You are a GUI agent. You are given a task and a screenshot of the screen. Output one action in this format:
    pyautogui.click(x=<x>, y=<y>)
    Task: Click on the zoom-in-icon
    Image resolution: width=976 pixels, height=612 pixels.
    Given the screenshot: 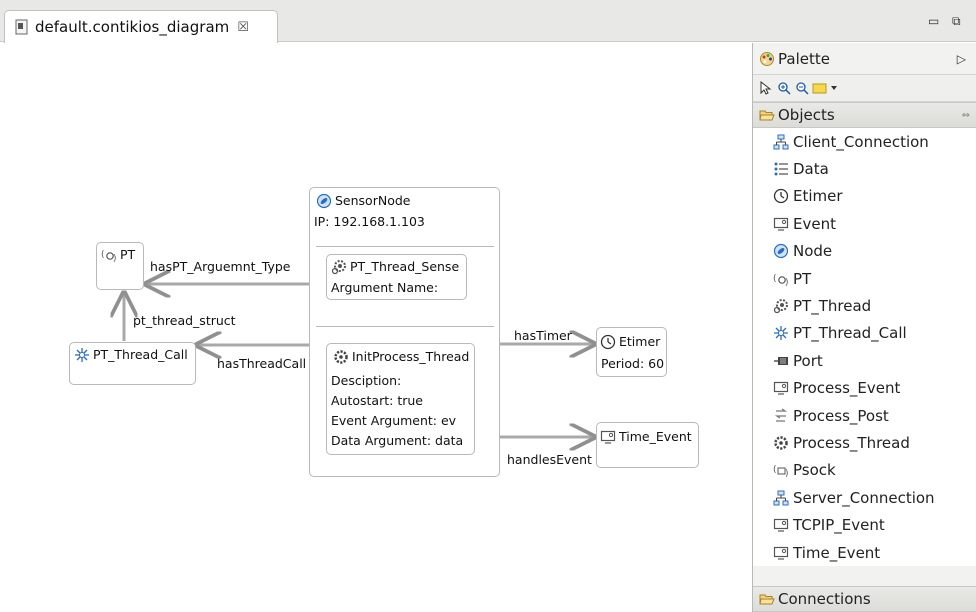 What is the action you would take?
    pyautogui.click(x=784, y=88)
    